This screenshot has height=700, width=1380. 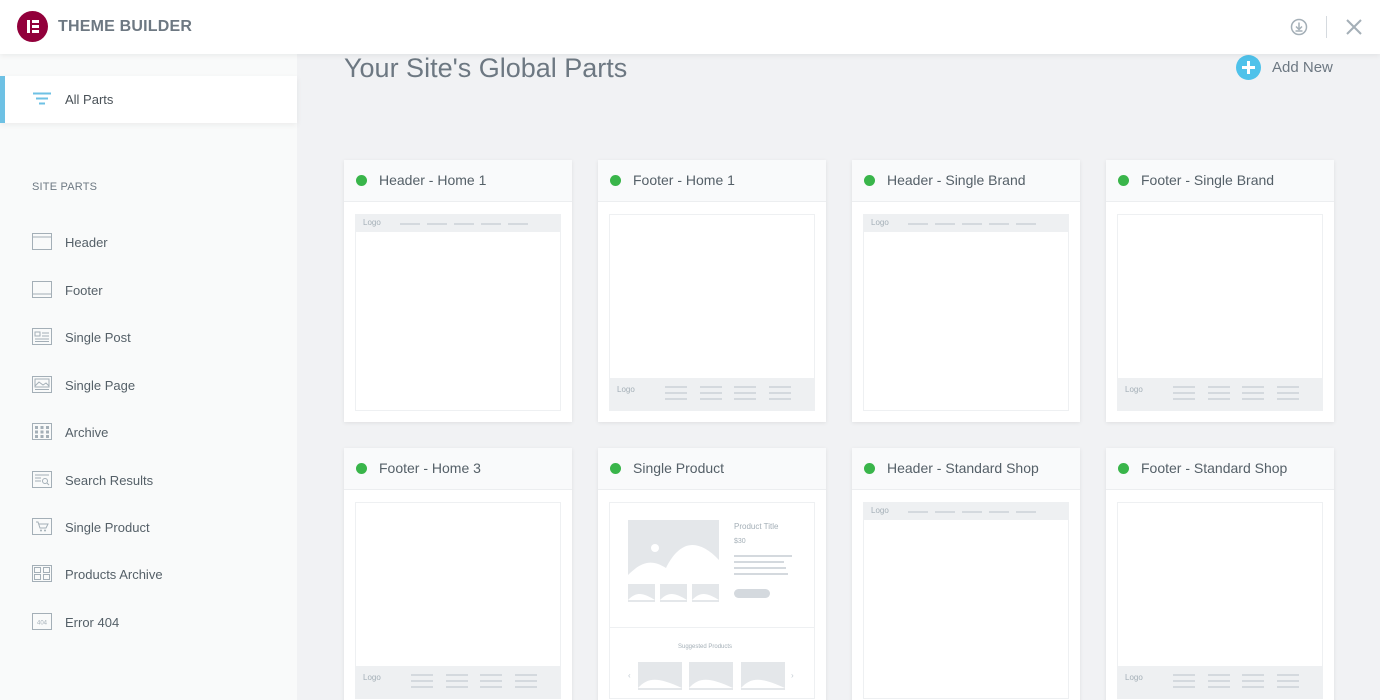 What do you see at coordinates (84, 290) in the screenshot?
I see `sidebar-item-label: Footer` at bounding box center [84, 290].